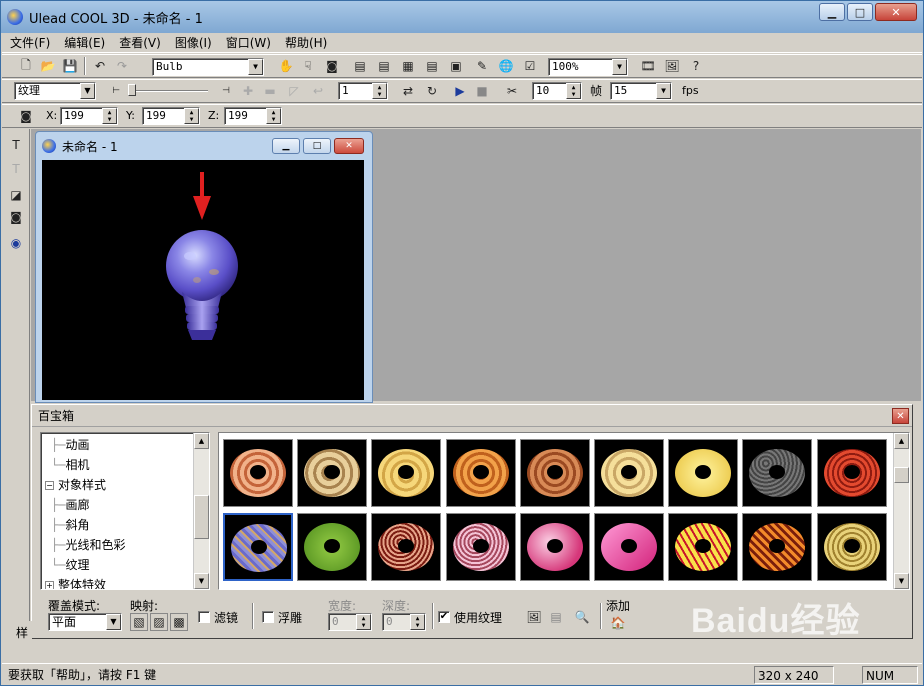 The image size is (924, 686). I want to click on new-file-icon: 🗋, so click(26, 66).